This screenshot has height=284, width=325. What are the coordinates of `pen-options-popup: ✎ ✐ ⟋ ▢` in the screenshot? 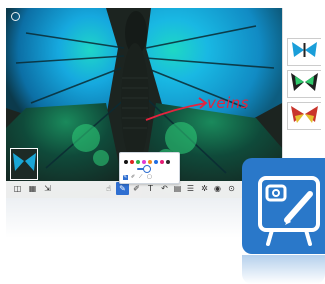 It's located at (149, 168).